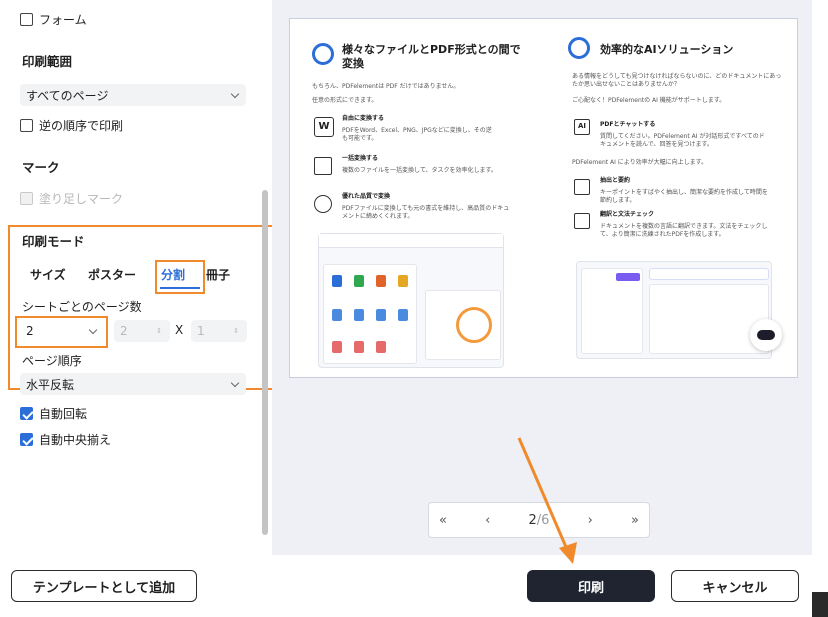 Image resolution: width=828 pixels, height=617 pixels. What do you see at coordinates (124, 331) in the screenshot?
I see `columns-value: 2` at bounding box center [124, 331].